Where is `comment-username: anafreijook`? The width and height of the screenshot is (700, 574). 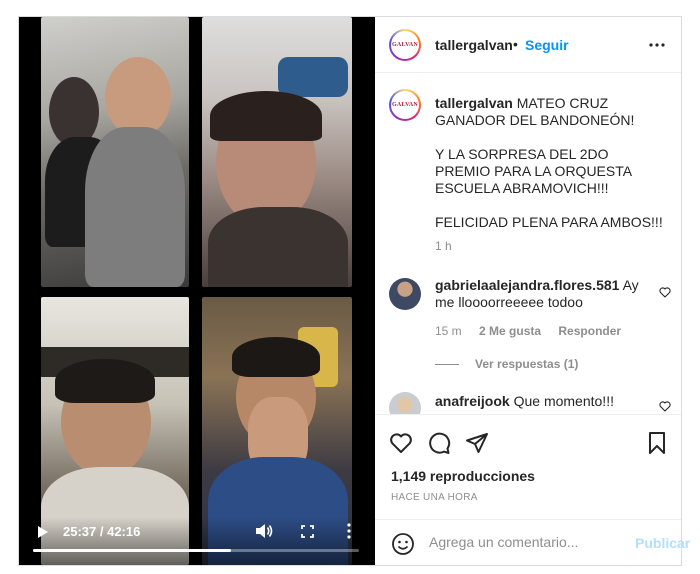 comment-username: anafreijook is located at coordinates (472, 401).